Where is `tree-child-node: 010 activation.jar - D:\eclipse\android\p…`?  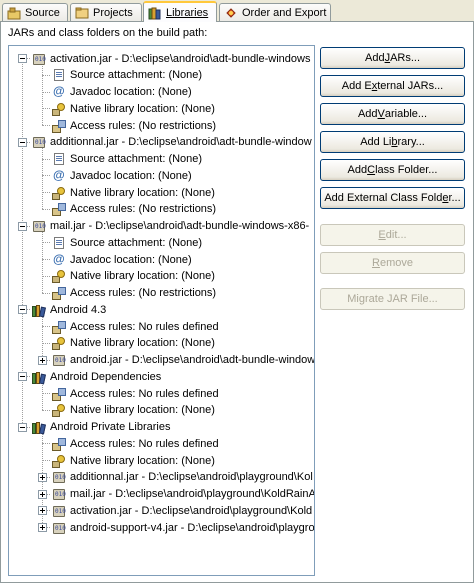
tree-child-node: 010 activation.jar - D:\eclipse\android\p… is located at coordinates (161, 510).